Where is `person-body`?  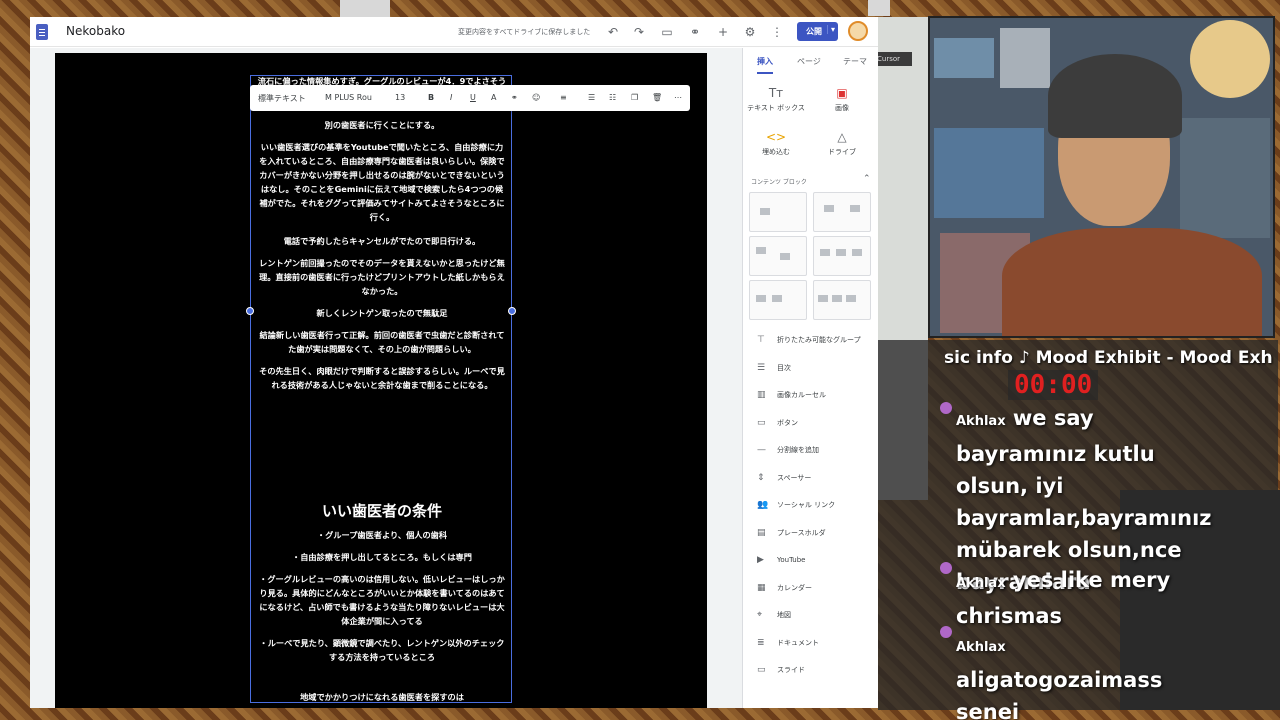 person-body is located at coordinates (1132, 282).